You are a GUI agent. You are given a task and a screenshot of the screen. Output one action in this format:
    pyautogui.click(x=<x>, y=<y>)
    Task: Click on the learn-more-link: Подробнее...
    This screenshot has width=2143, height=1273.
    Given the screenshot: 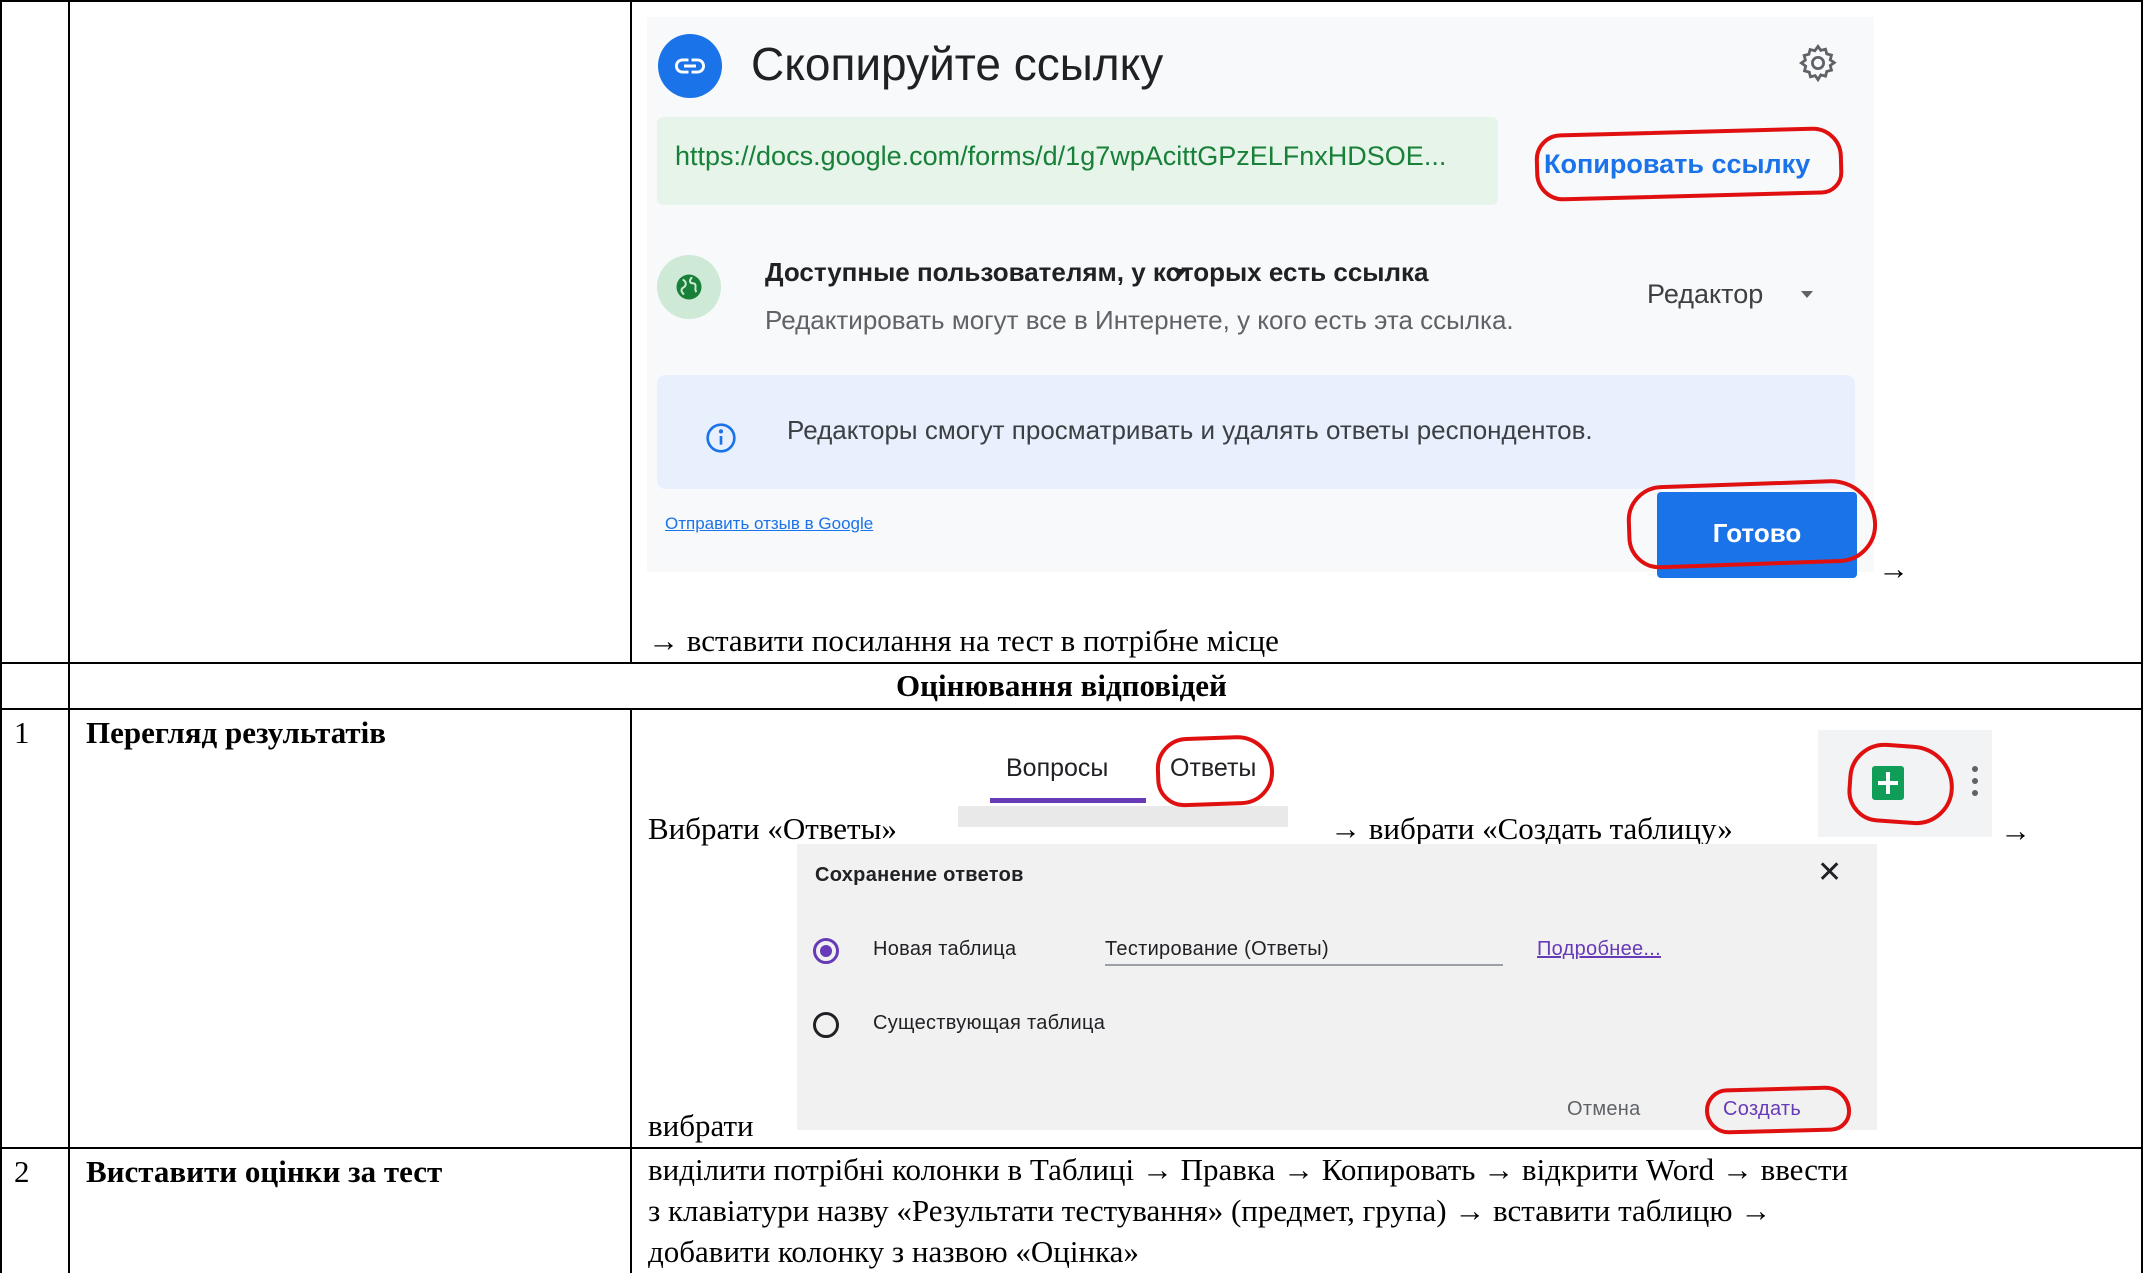 What is the action you would take?
    pyautogui.click(x=1599, y=949)
    